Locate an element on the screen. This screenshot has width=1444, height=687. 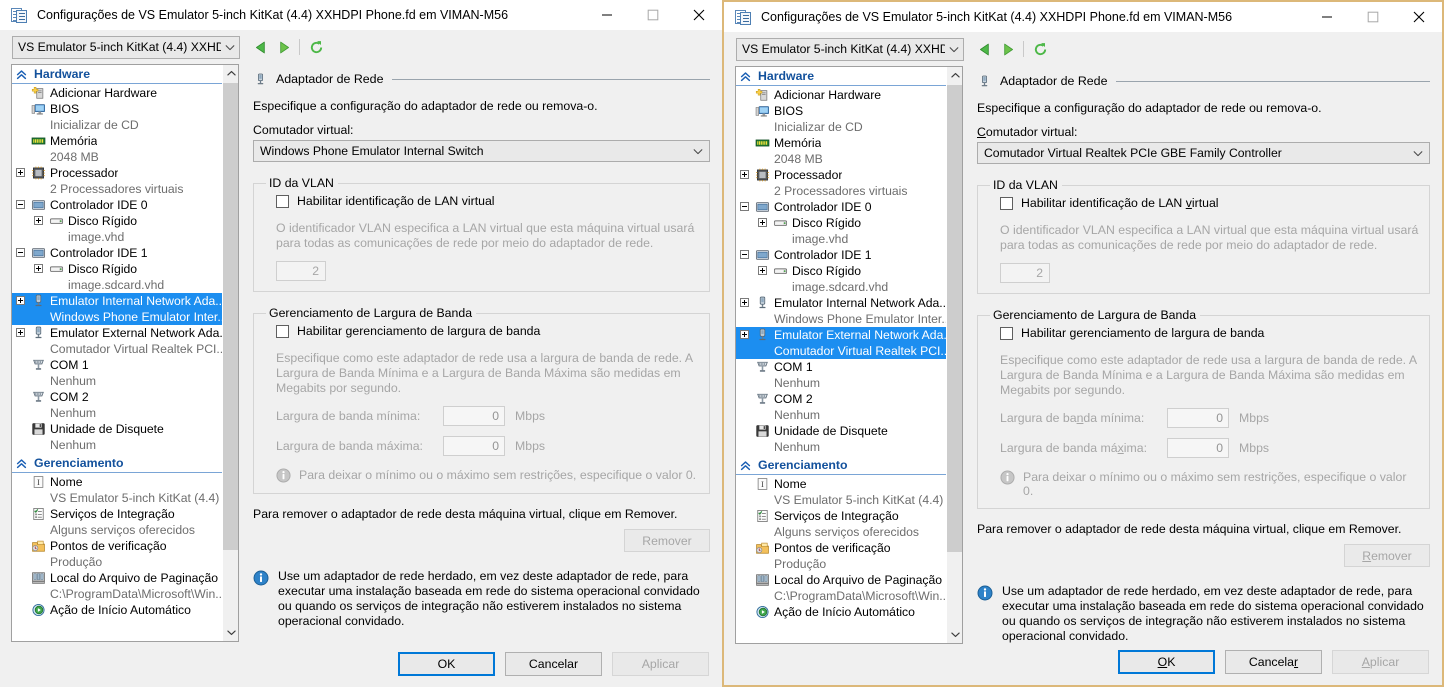
virtual-switch-combobox: Windows Phone Emulator Internal Switch is located at coordinates (481, 151).